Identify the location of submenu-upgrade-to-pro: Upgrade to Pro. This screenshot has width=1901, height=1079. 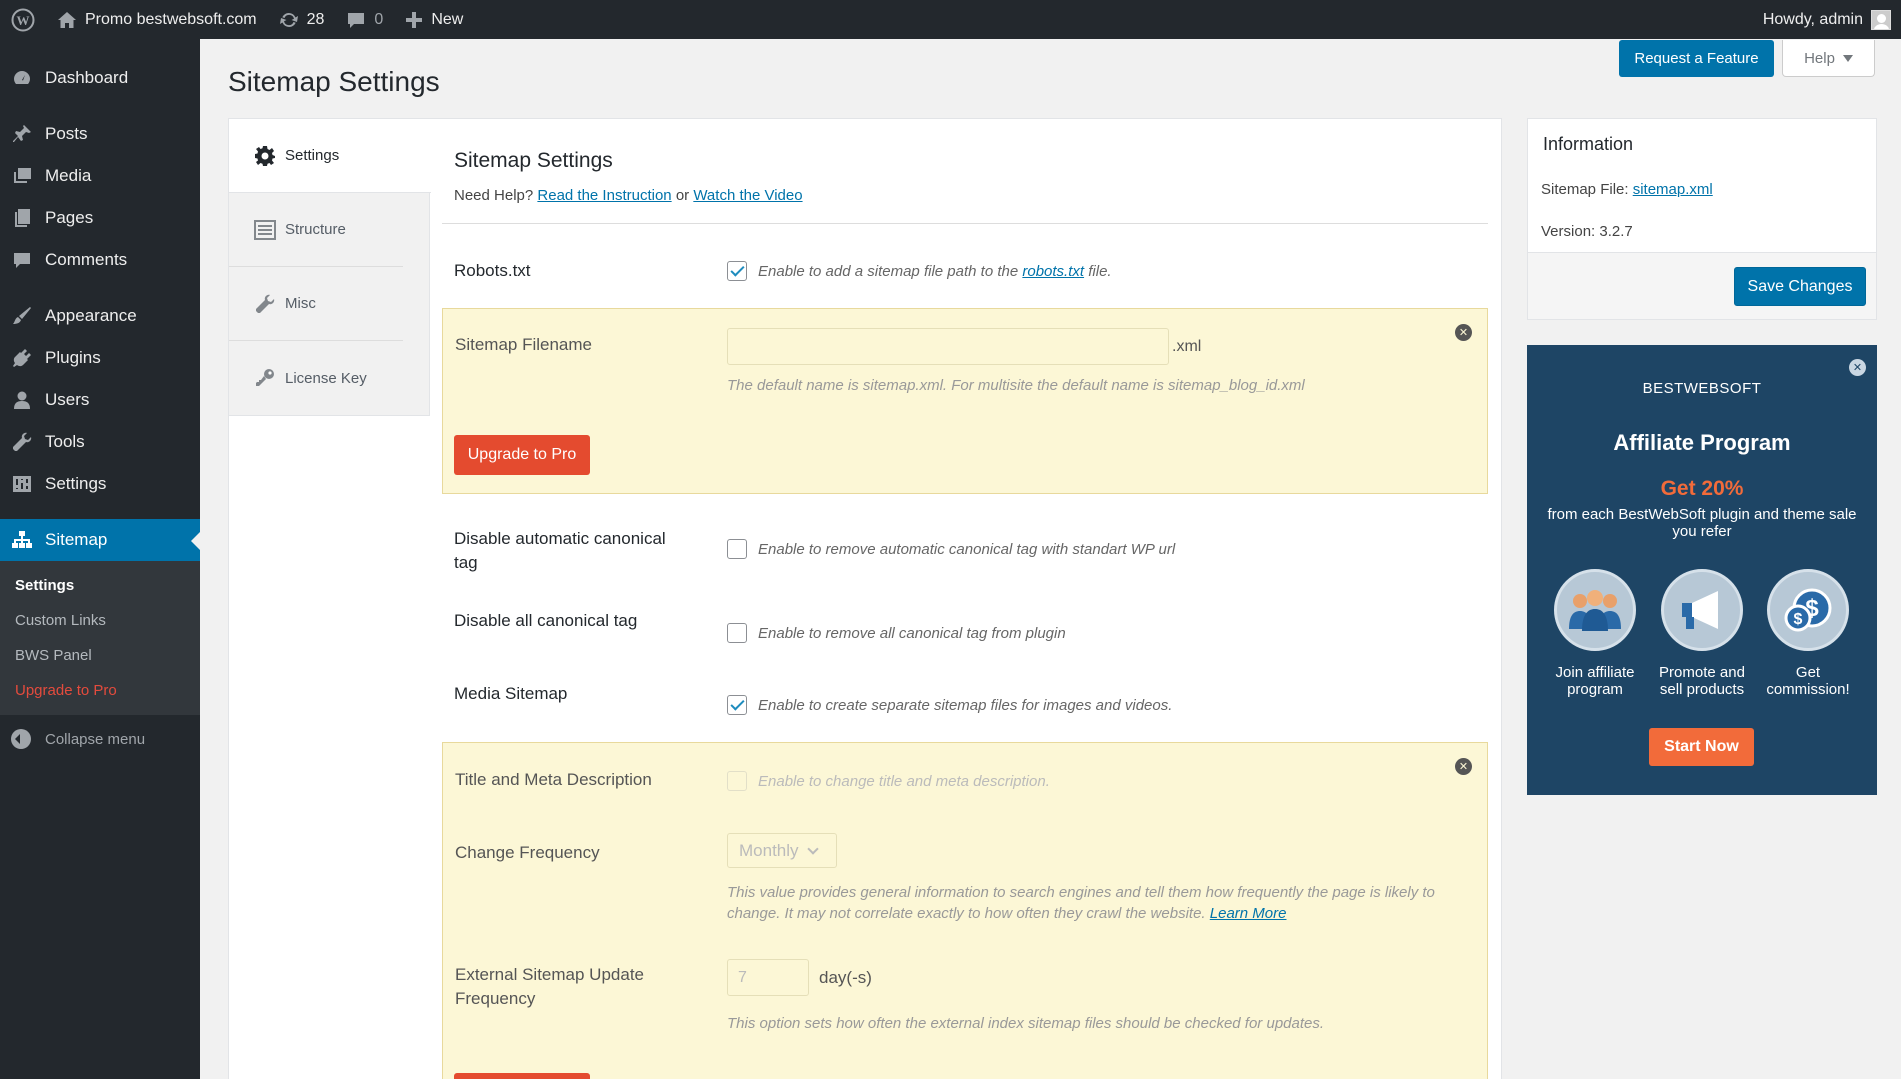
(100, 690).